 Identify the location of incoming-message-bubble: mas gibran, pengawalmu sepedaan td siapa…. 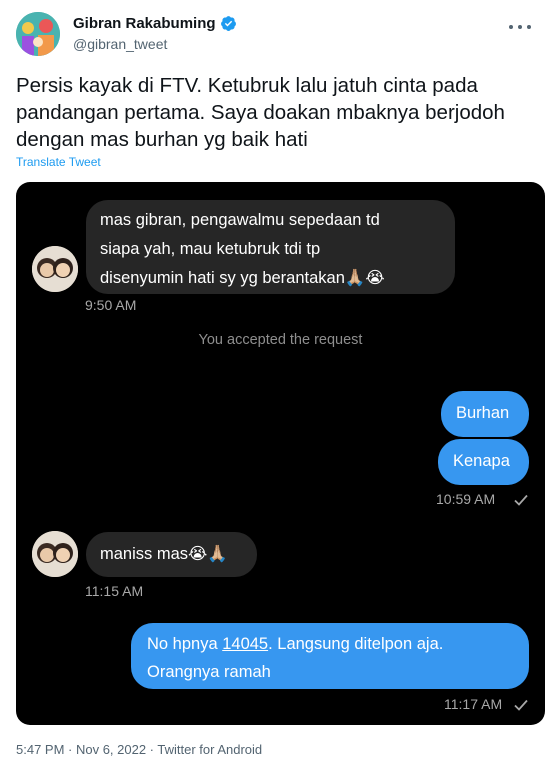
(270, 247).